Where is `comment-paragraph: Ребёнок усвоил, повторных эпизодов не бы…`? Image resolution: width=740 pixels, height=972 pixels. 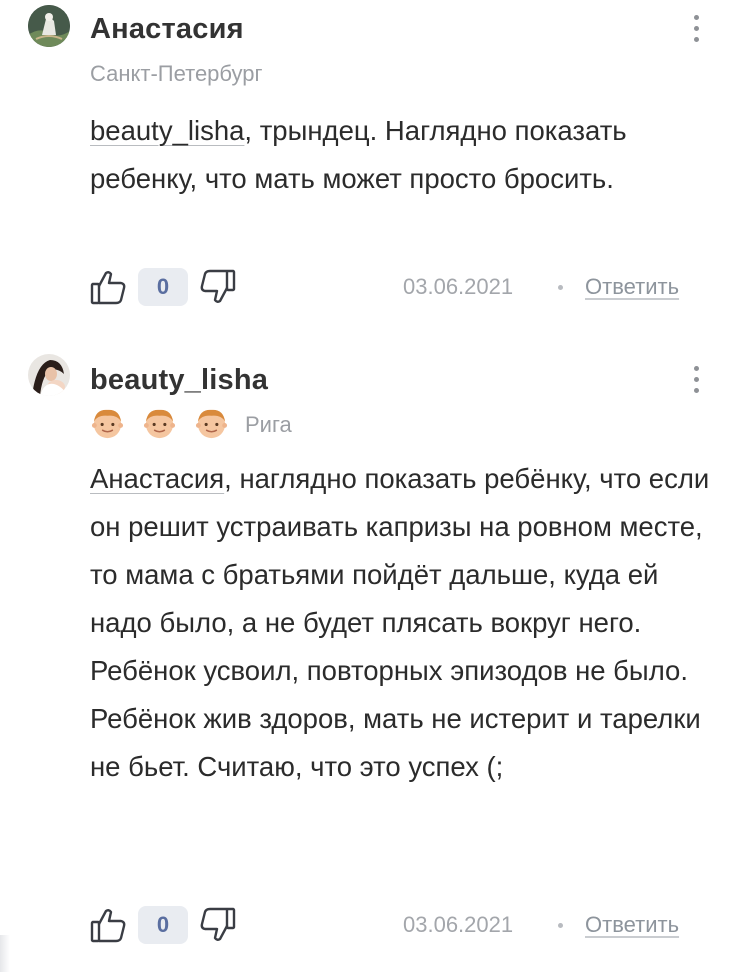
comment-paragraph: Ребёнок усвоил, повторных эпизодов не бы… is located at coordinates (395, 718).